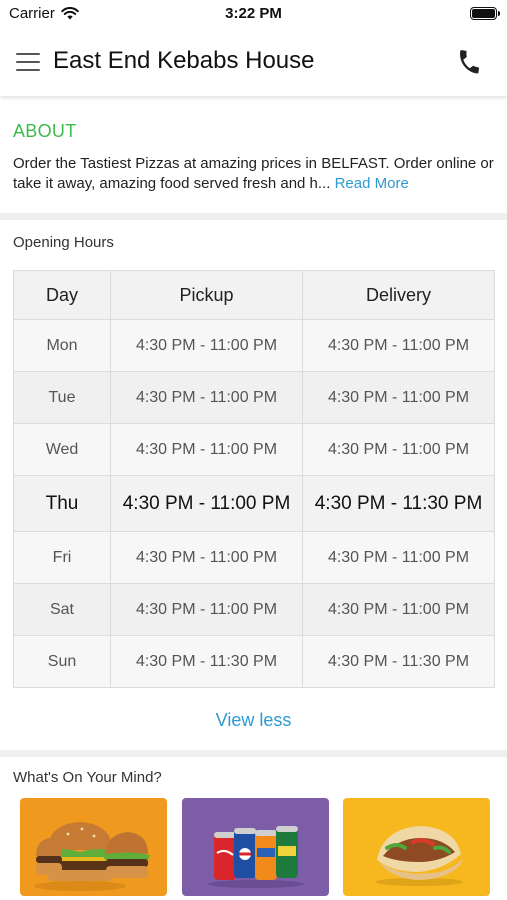 The width and height of the screenshot is (507, 900). Describe the element at coordinates (45, 131) in the screenshot. I see `about-heading: ABOUT` at that location.